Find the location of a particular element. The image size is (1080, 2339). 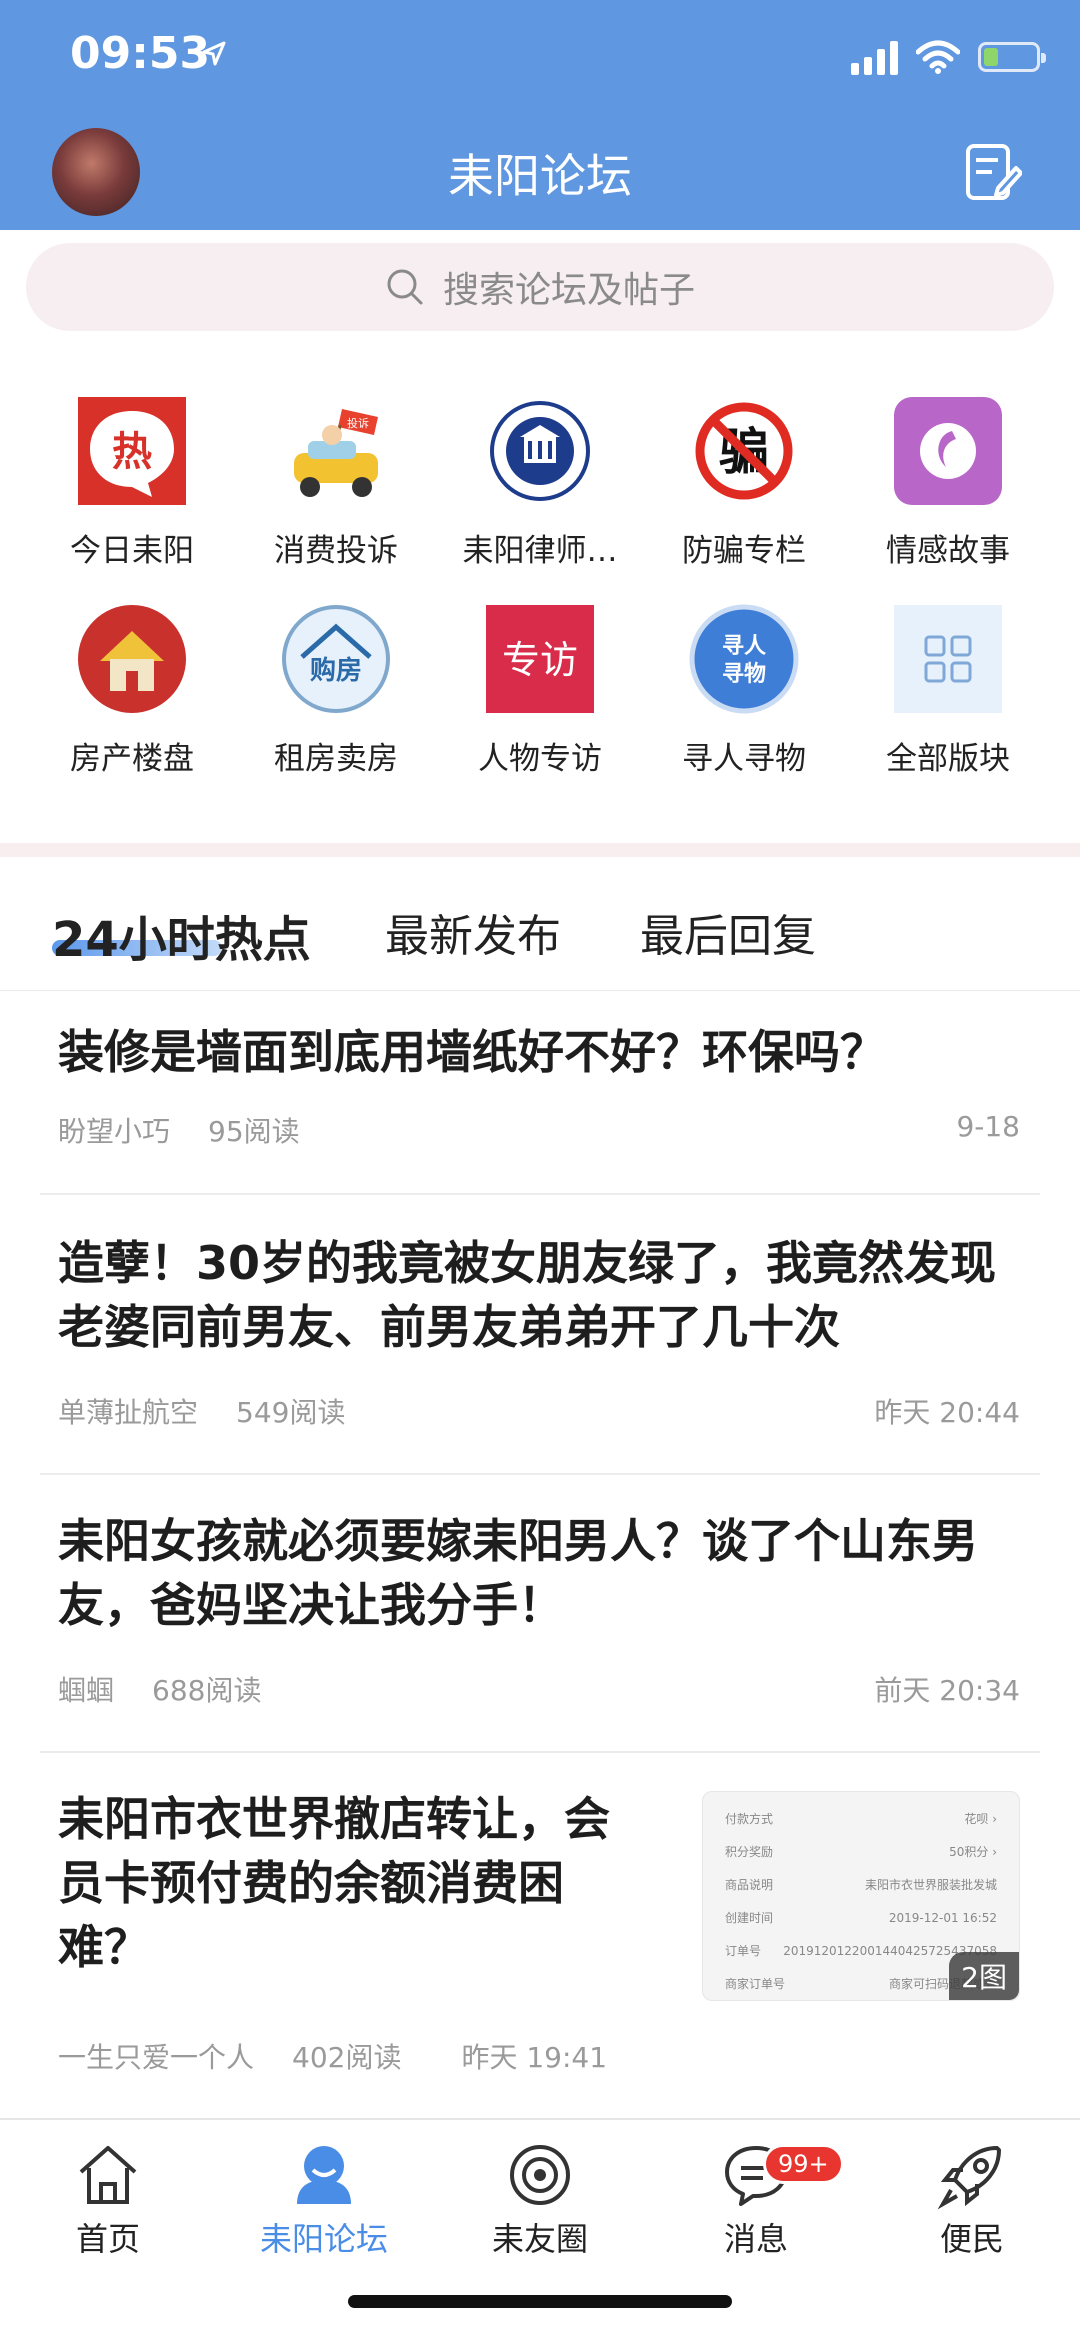

nav-label: 首页 is located at coordinates (107, 2239).